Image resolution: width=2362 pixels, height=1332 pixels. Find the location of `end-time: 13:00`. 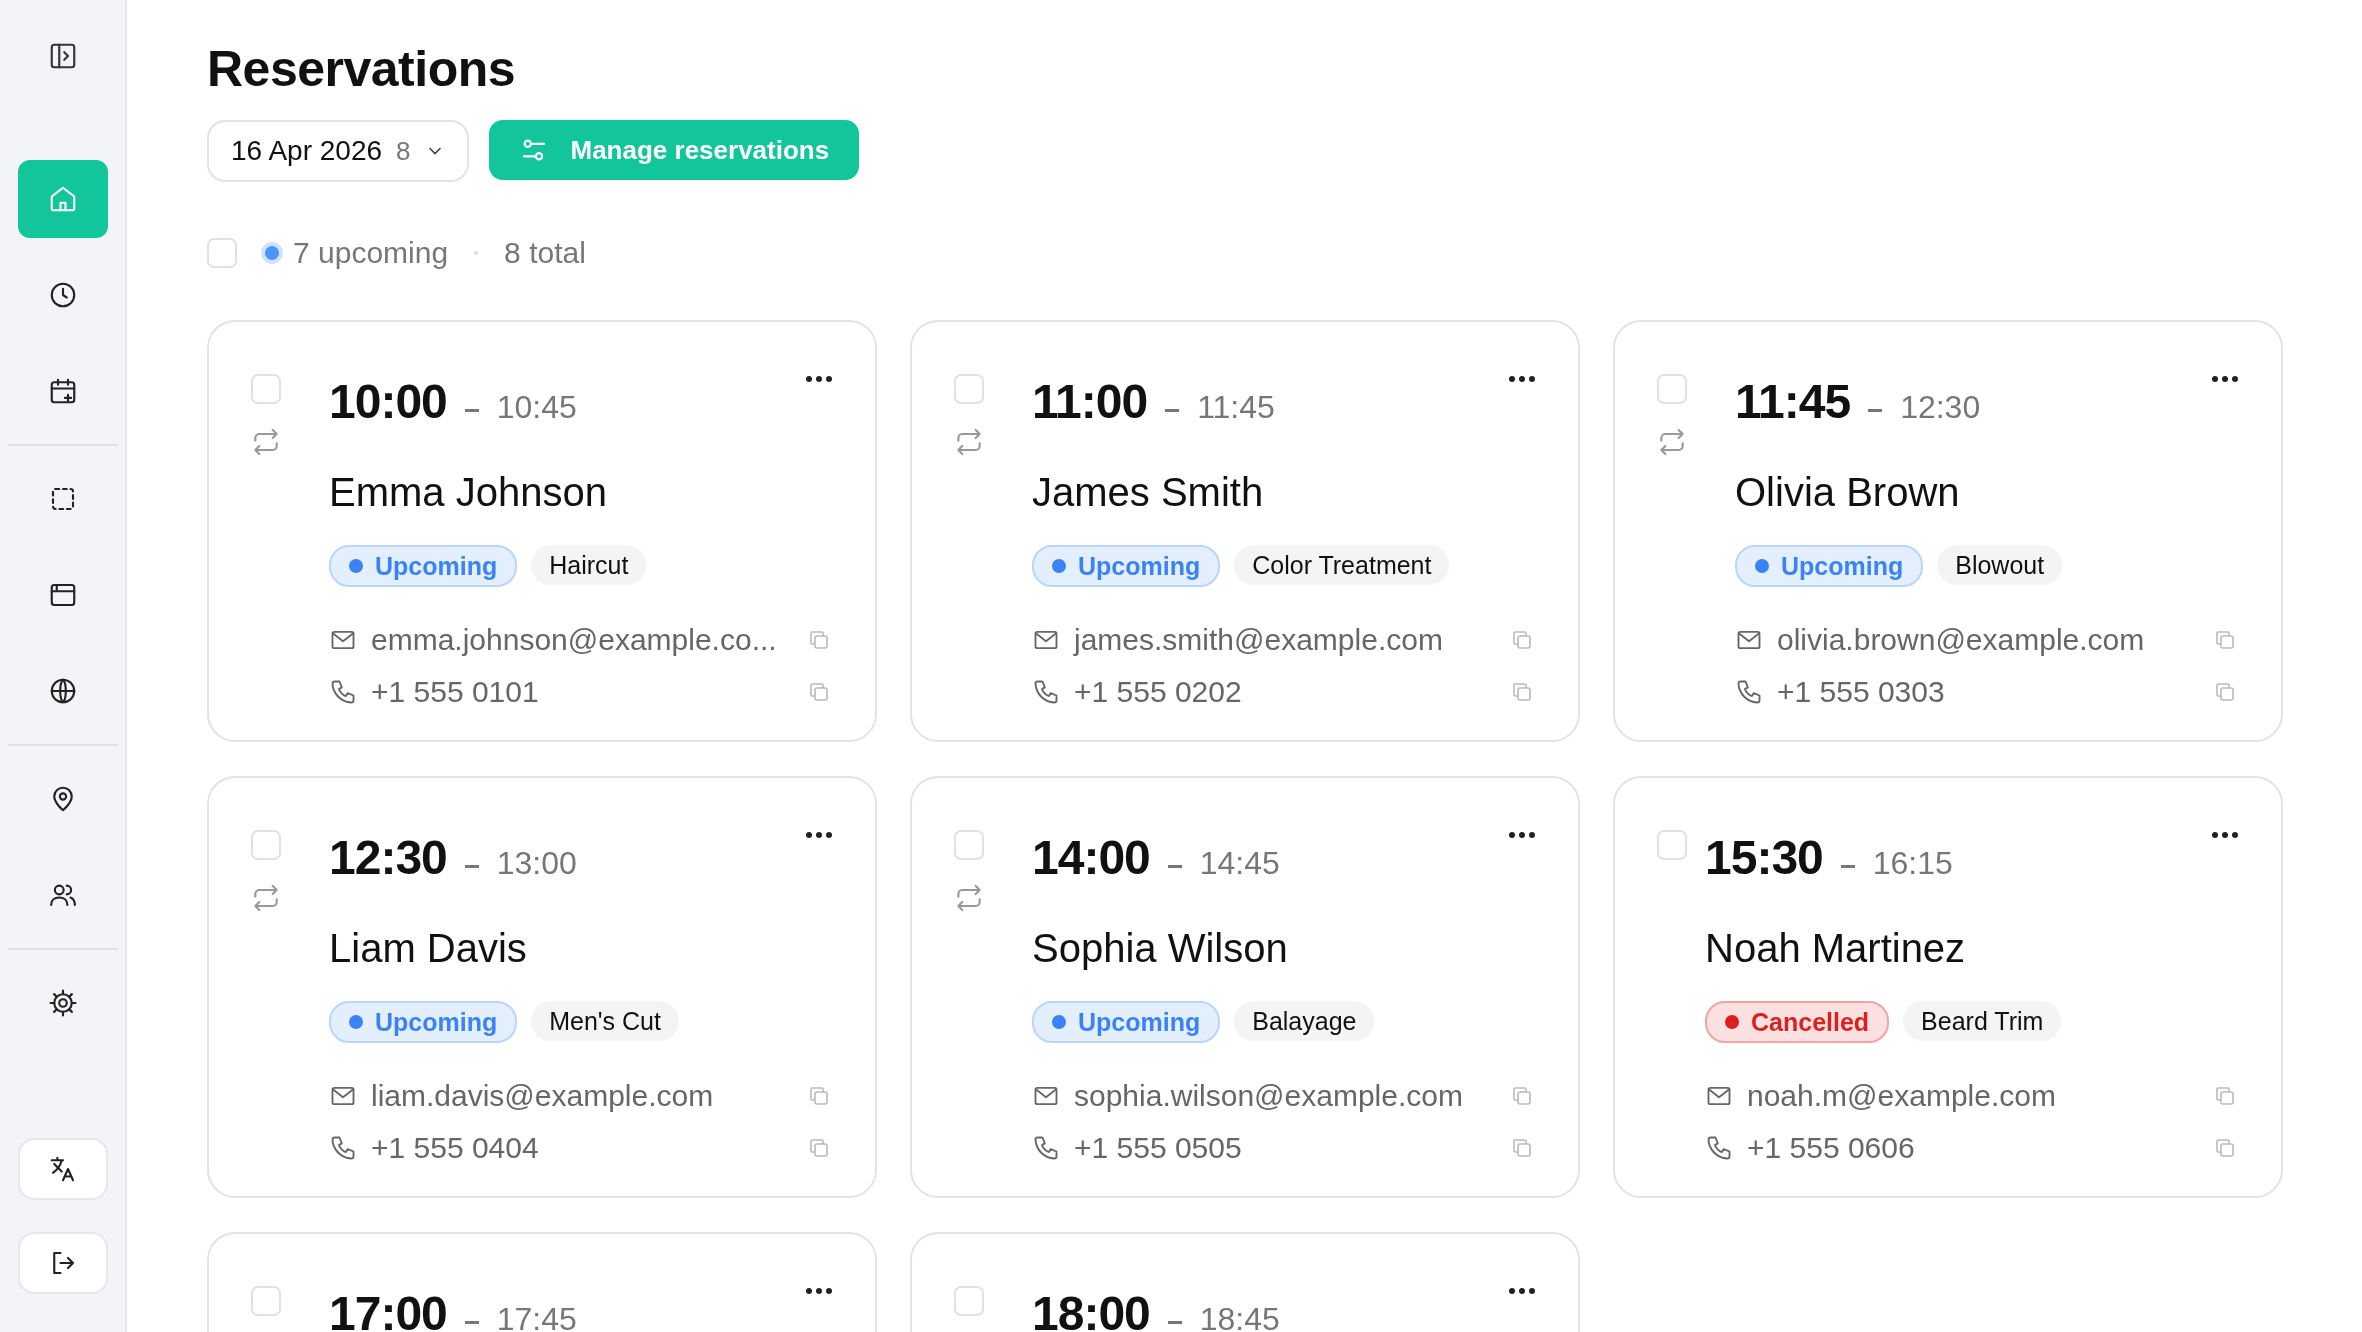

end-time: 13:00 is located at coordinates (536, 863).